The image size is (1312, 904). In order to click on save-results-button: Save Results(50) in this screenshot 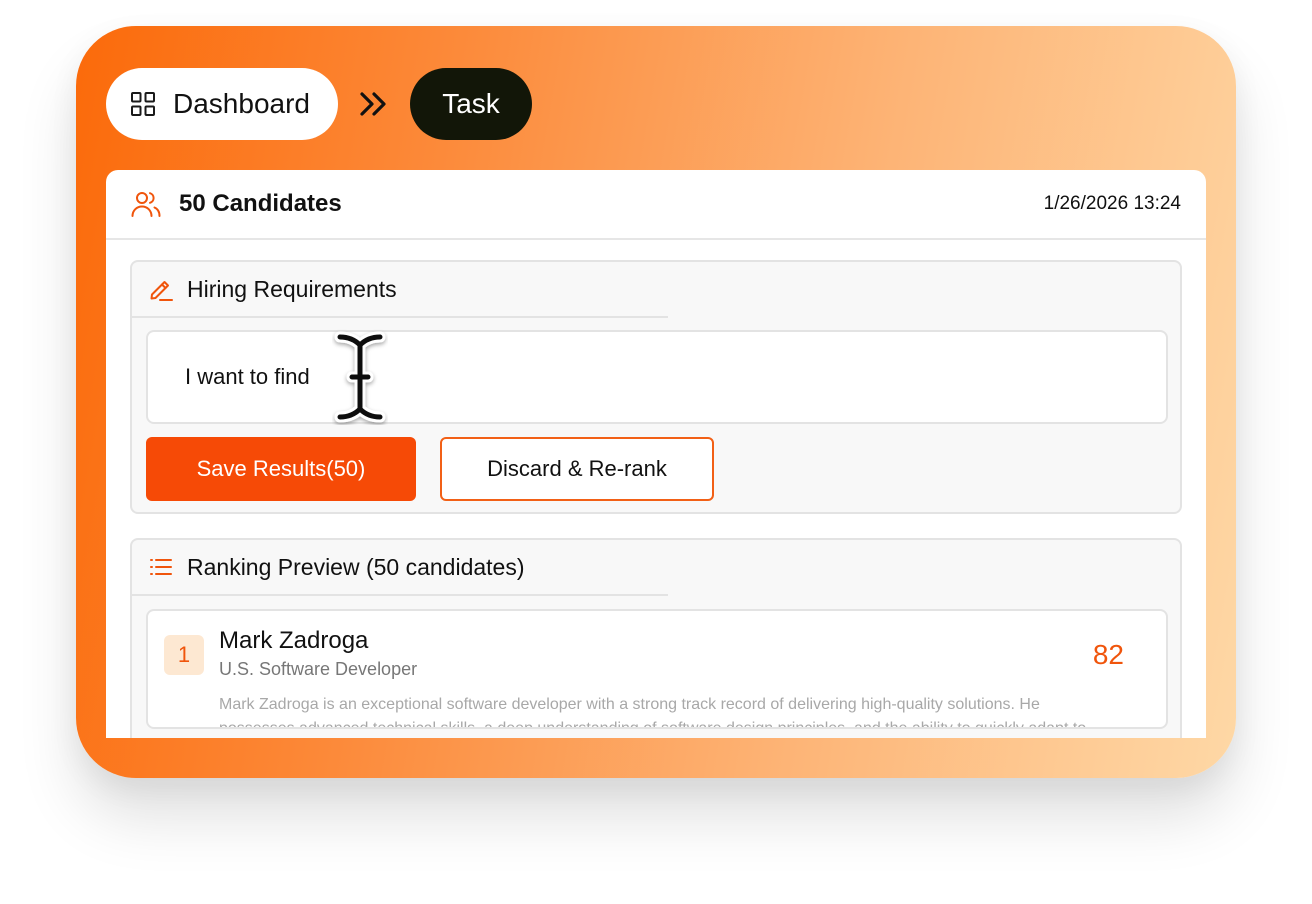, I will do `click(281, 469)`.